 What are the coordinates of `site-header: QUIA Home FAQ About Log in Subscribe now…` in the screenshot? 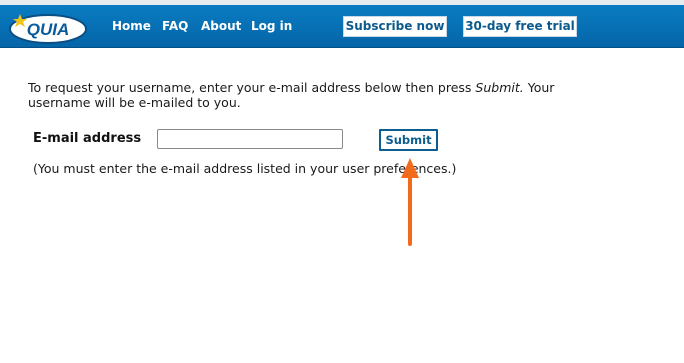 It's located at (342, 26).